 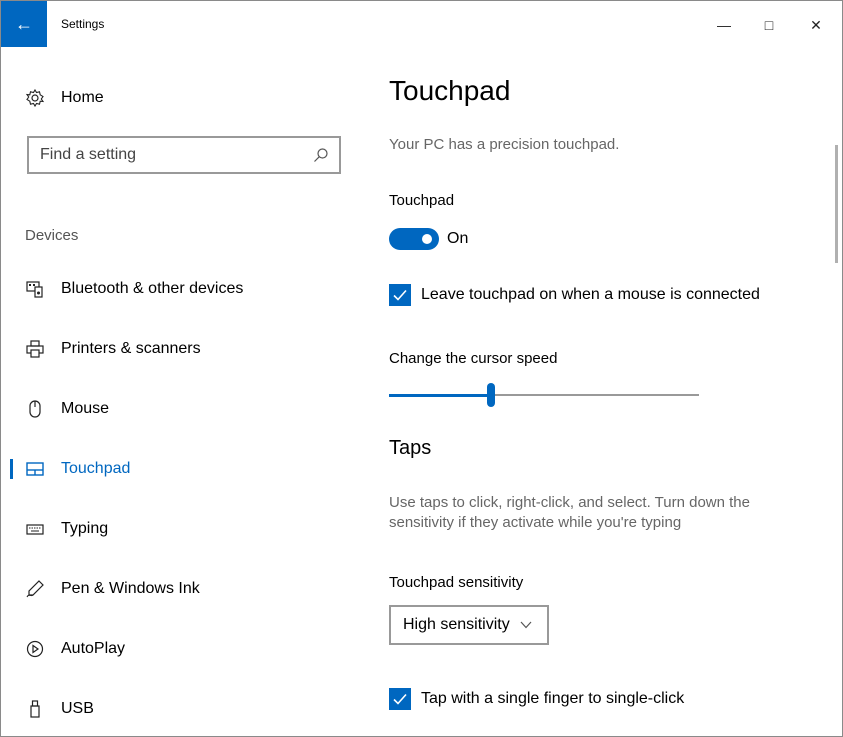 What do you see at coordinates (181, 409) in the screenshot?
I see `sidebar-item-mouse: Mouse` at bounding box center [181, 409].